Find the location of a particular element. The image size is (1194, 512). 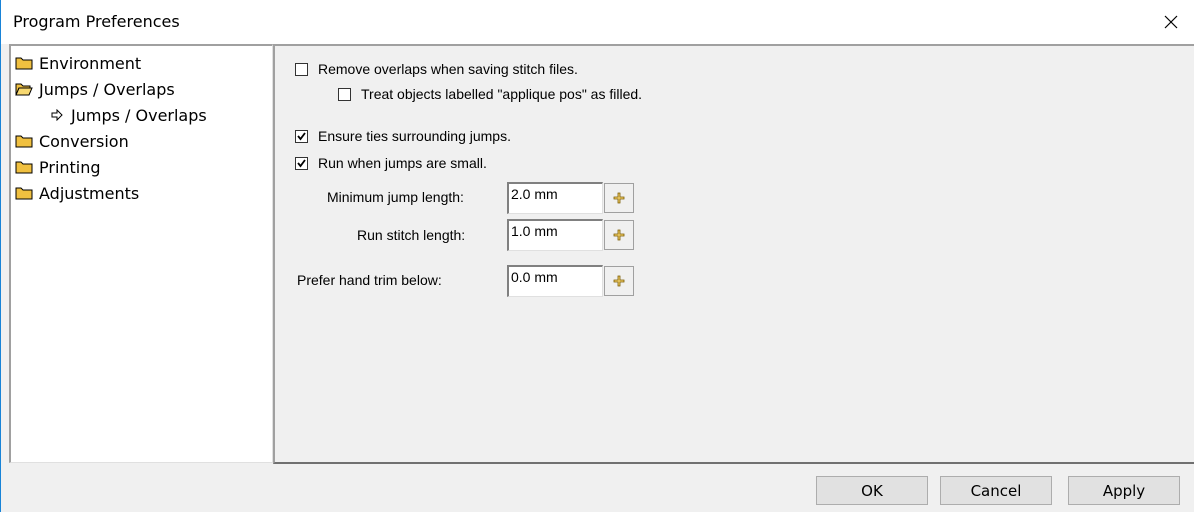

ensure-ties-checkbox: Ensure ties surrounding jumps. is located at coordinates (403, 136).